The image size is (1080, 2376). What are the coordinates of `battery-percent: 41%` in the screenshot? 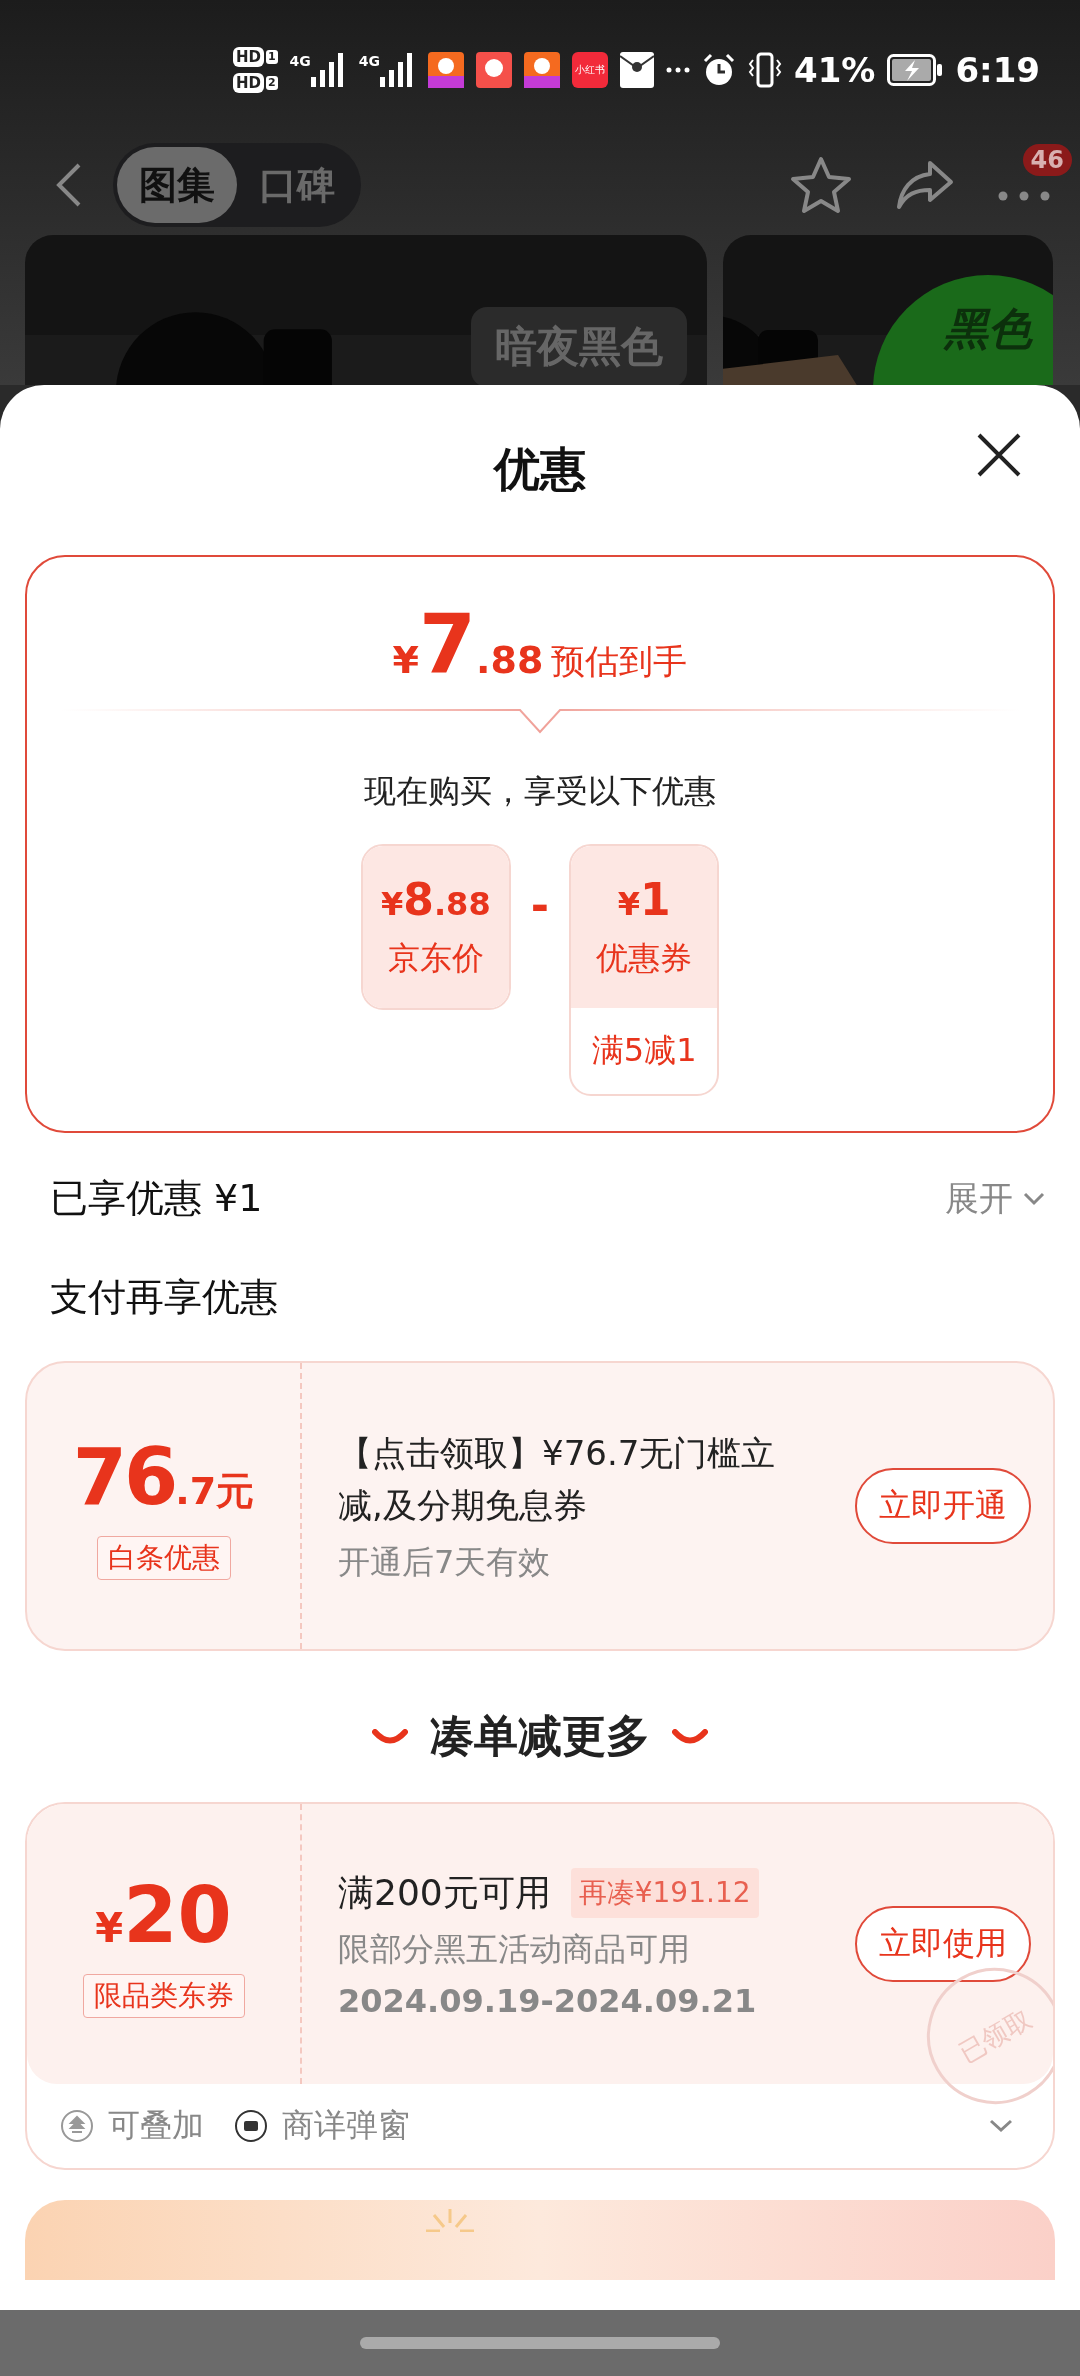 It's located at (835, 70).